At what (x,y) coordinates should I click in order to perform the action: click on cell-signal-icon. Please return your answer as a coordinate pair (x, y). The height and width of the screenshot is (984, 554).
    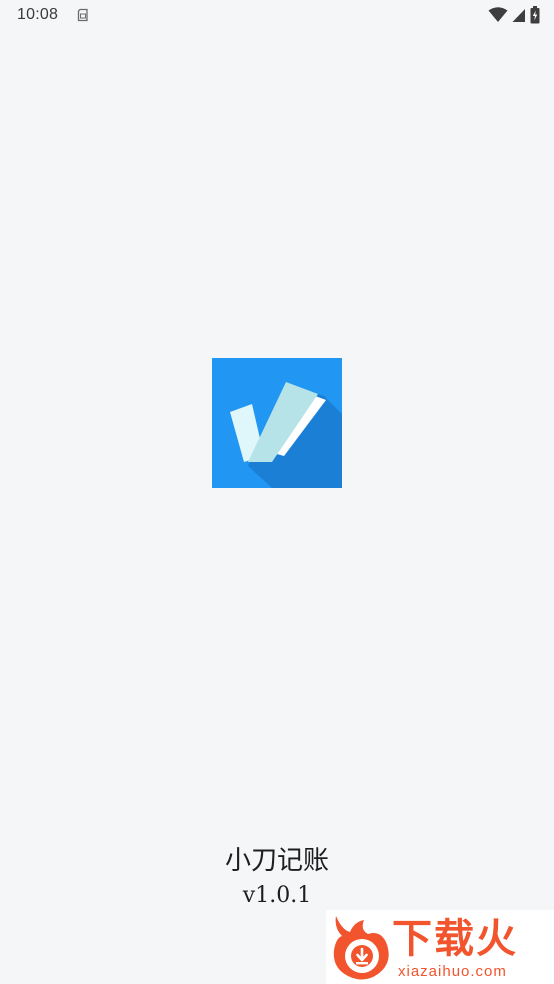
    Looking at the image, I should click on (518, 15).